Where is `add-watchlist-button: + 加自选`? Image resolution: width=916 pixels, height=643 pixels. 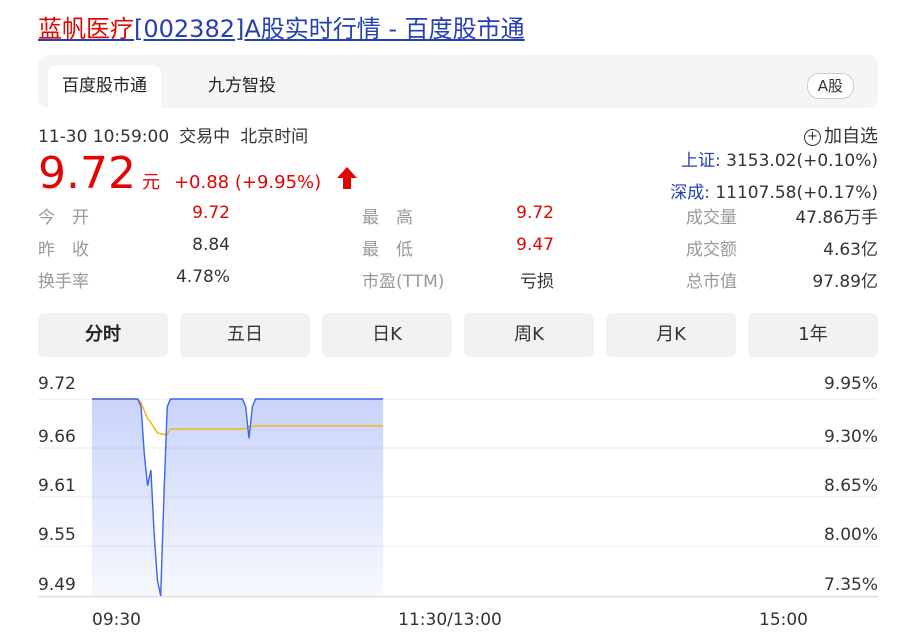 add-watchlist-button: + 加自选 is located at coordinates (841, 135).